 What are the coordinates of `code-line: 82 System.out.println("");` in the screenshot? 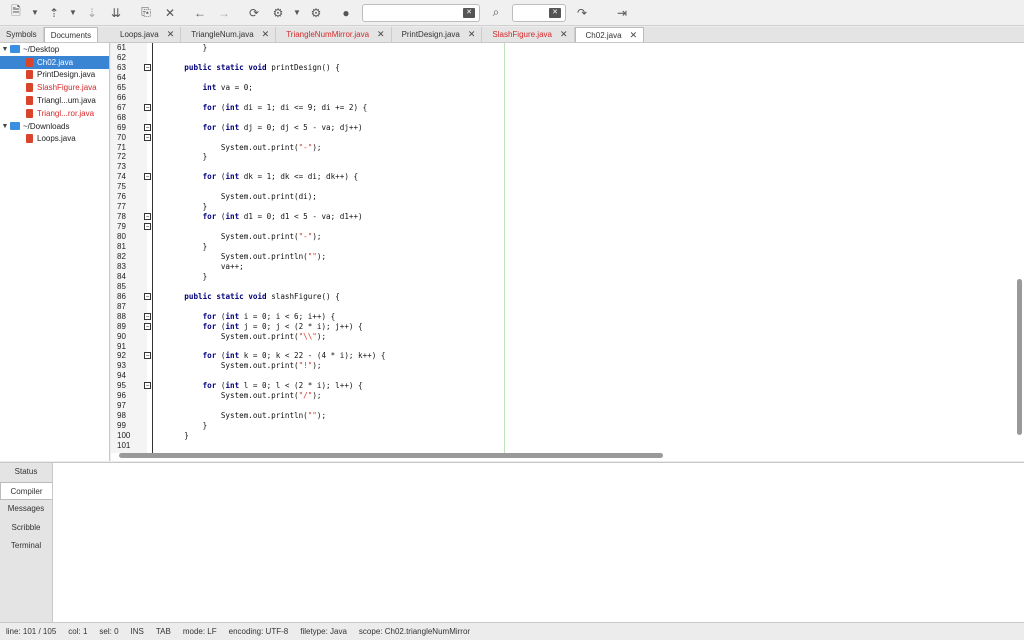 It's located at (561, 257).